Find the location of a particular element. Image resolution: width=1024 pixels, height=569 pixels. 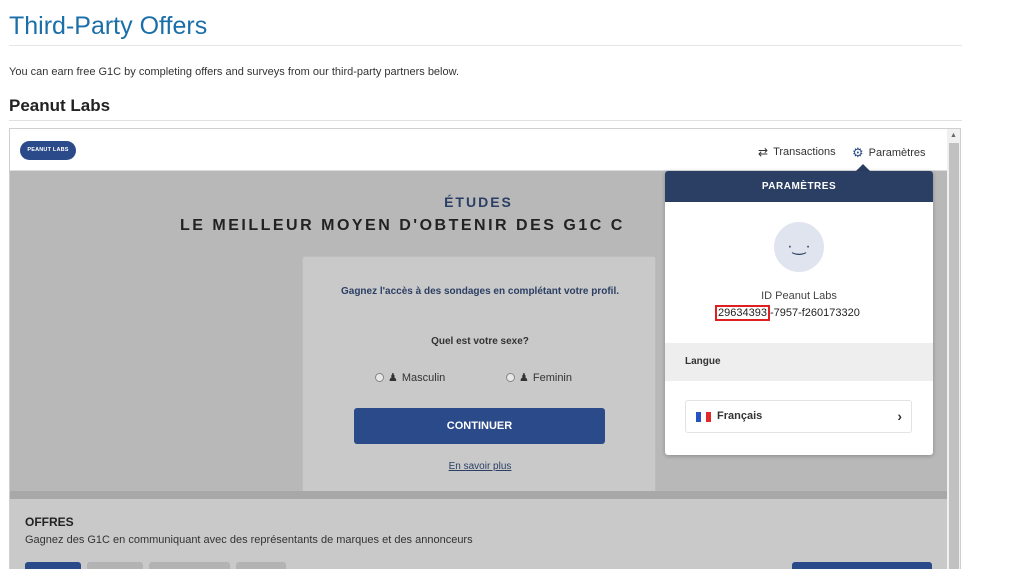

page-title: Third-Party Offers is located at coordinates (108, 26).